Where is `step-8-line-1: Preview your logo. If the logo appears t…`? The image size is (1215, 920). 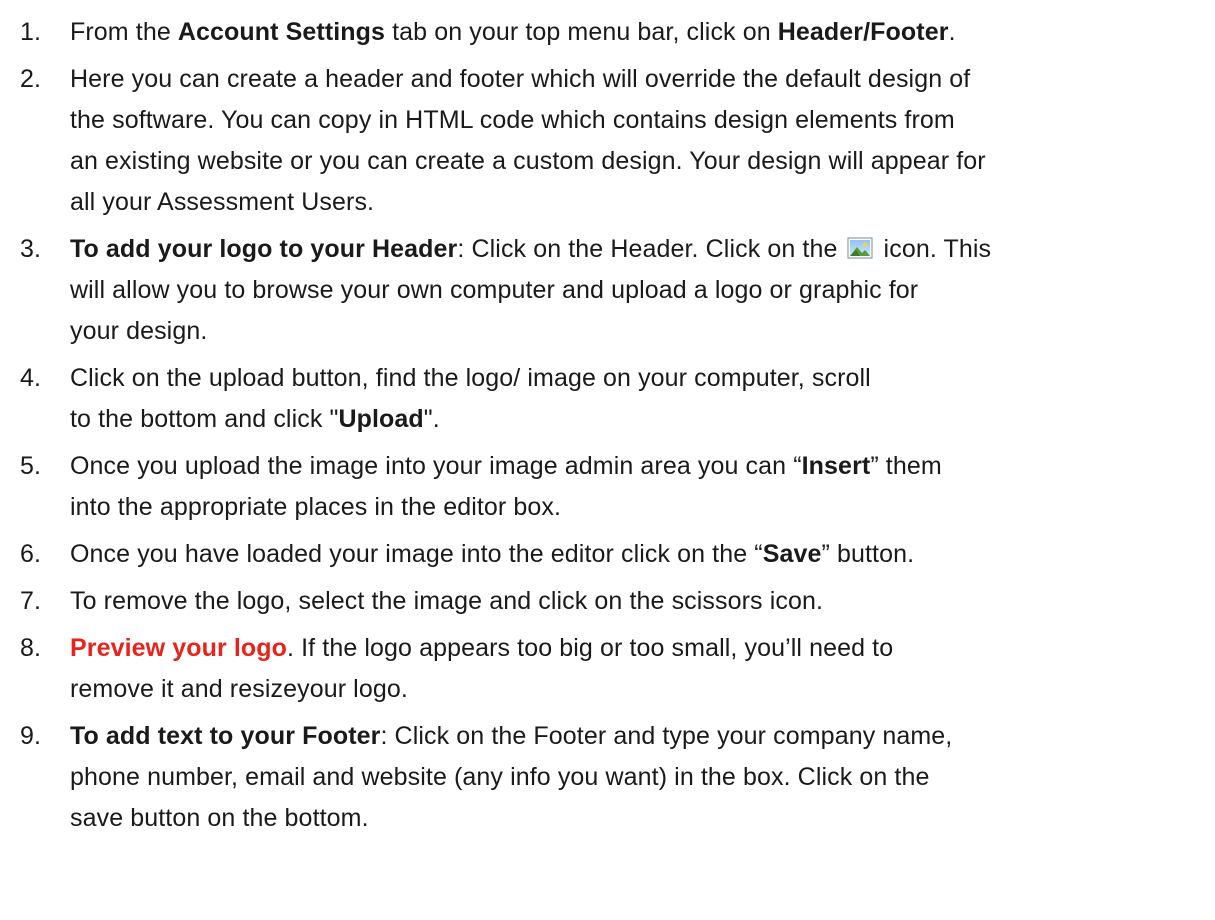
step-8-line-1: Preview your logo. If the logo appears t… is located at coordinates (482, 648).